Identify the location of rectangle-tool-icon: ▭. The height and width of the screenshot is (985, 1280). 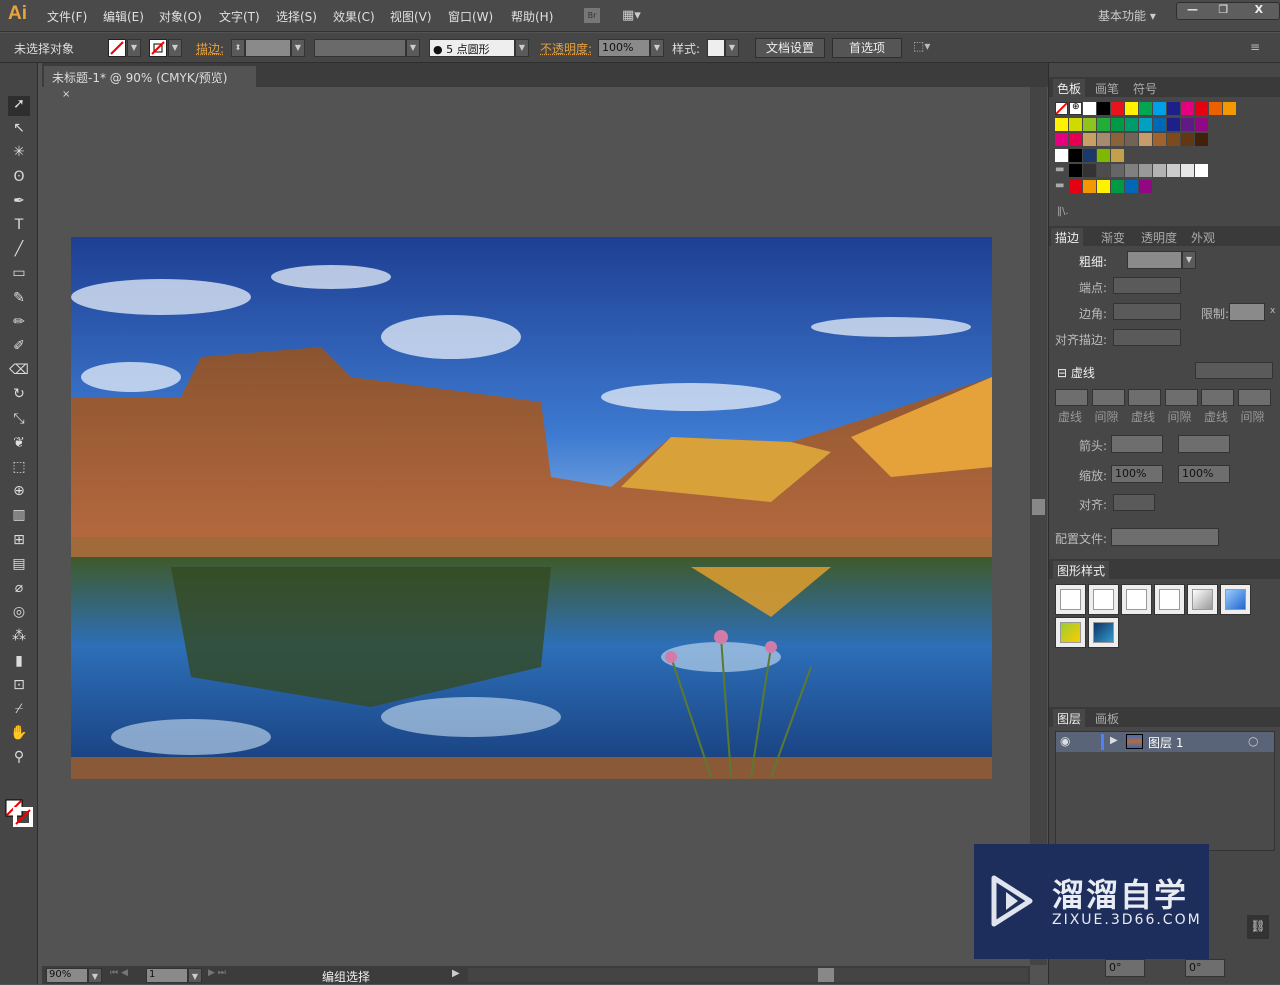
(19, 275).